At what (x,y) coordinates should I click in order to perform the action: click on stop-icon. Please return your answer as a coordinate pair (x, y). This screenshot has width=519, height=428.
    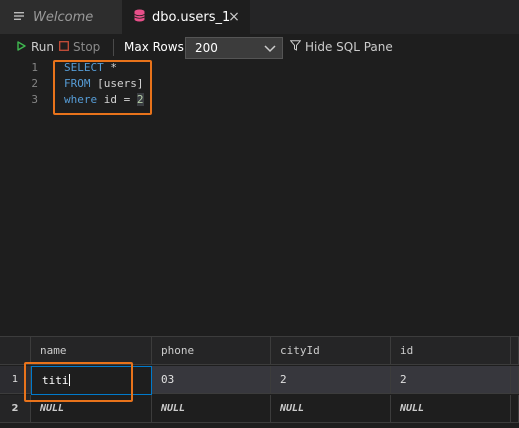
    Looking at the image, I should click on (64, 47).